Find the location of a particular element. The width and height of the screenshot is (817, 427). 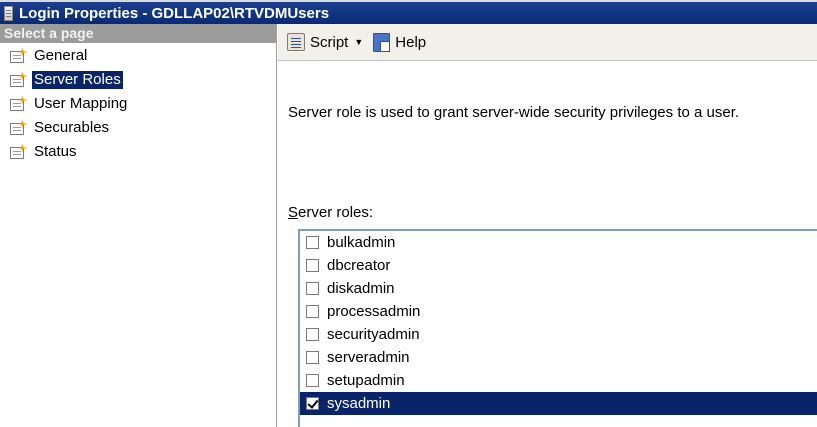

role-label: serveradmin is located at coordinates (368, 357).